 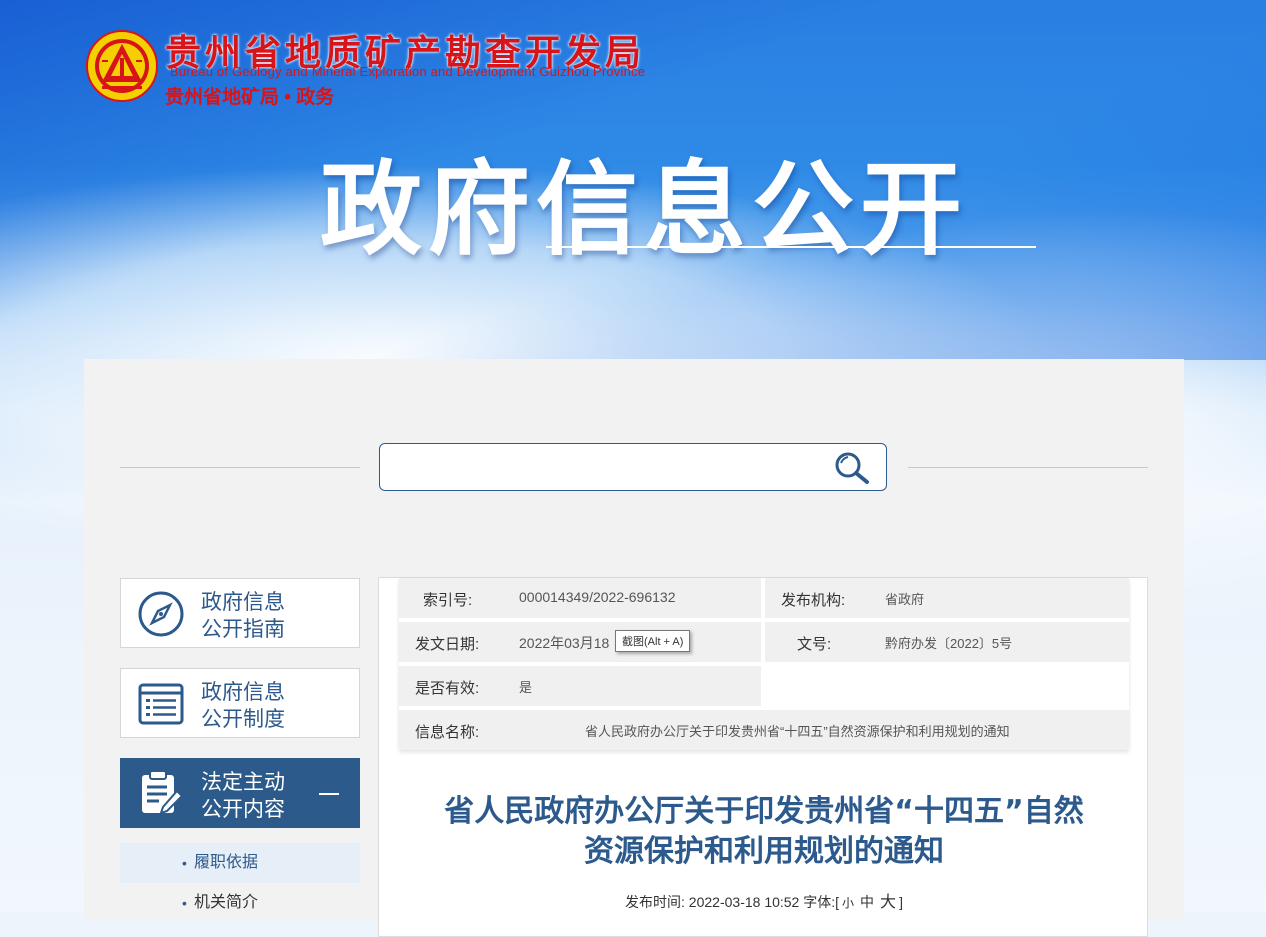 I want to click on banner-title: 政府信息公开, so click(x=644, y=210).